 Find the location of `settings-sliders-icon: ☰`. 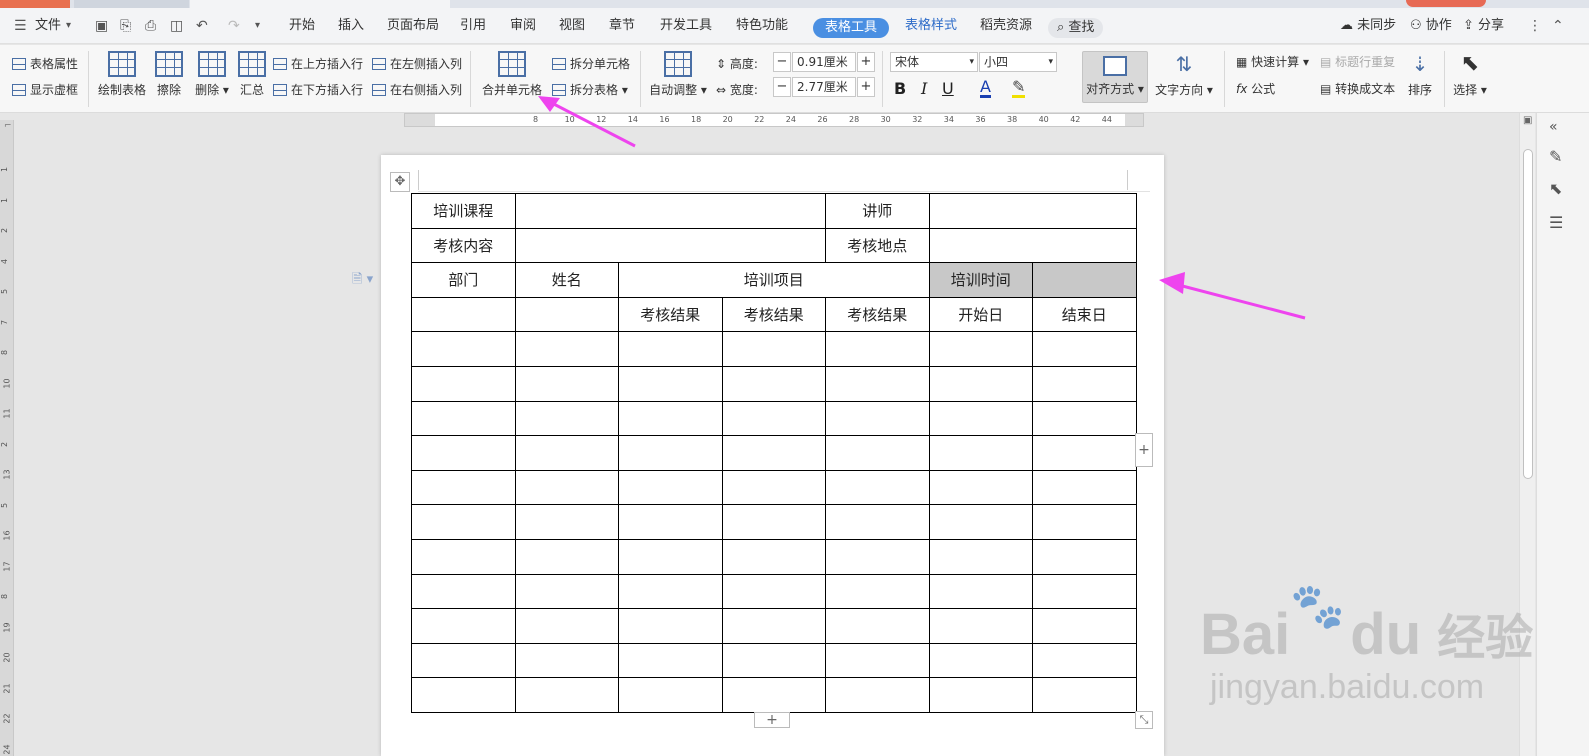

settings-sliders-icon: ☰ is located at coordinates (1556, 222).